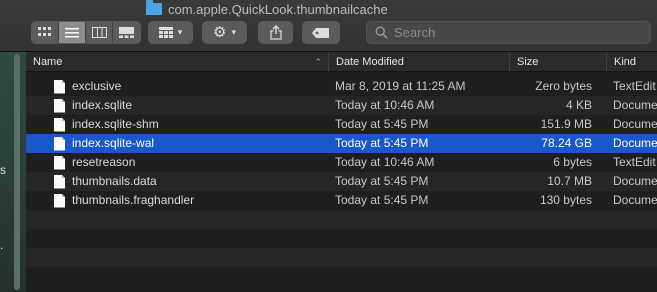 The width and height of the screenshot is (657, 292). I want to click on file-name: index.sqlite, so click(102, 105).